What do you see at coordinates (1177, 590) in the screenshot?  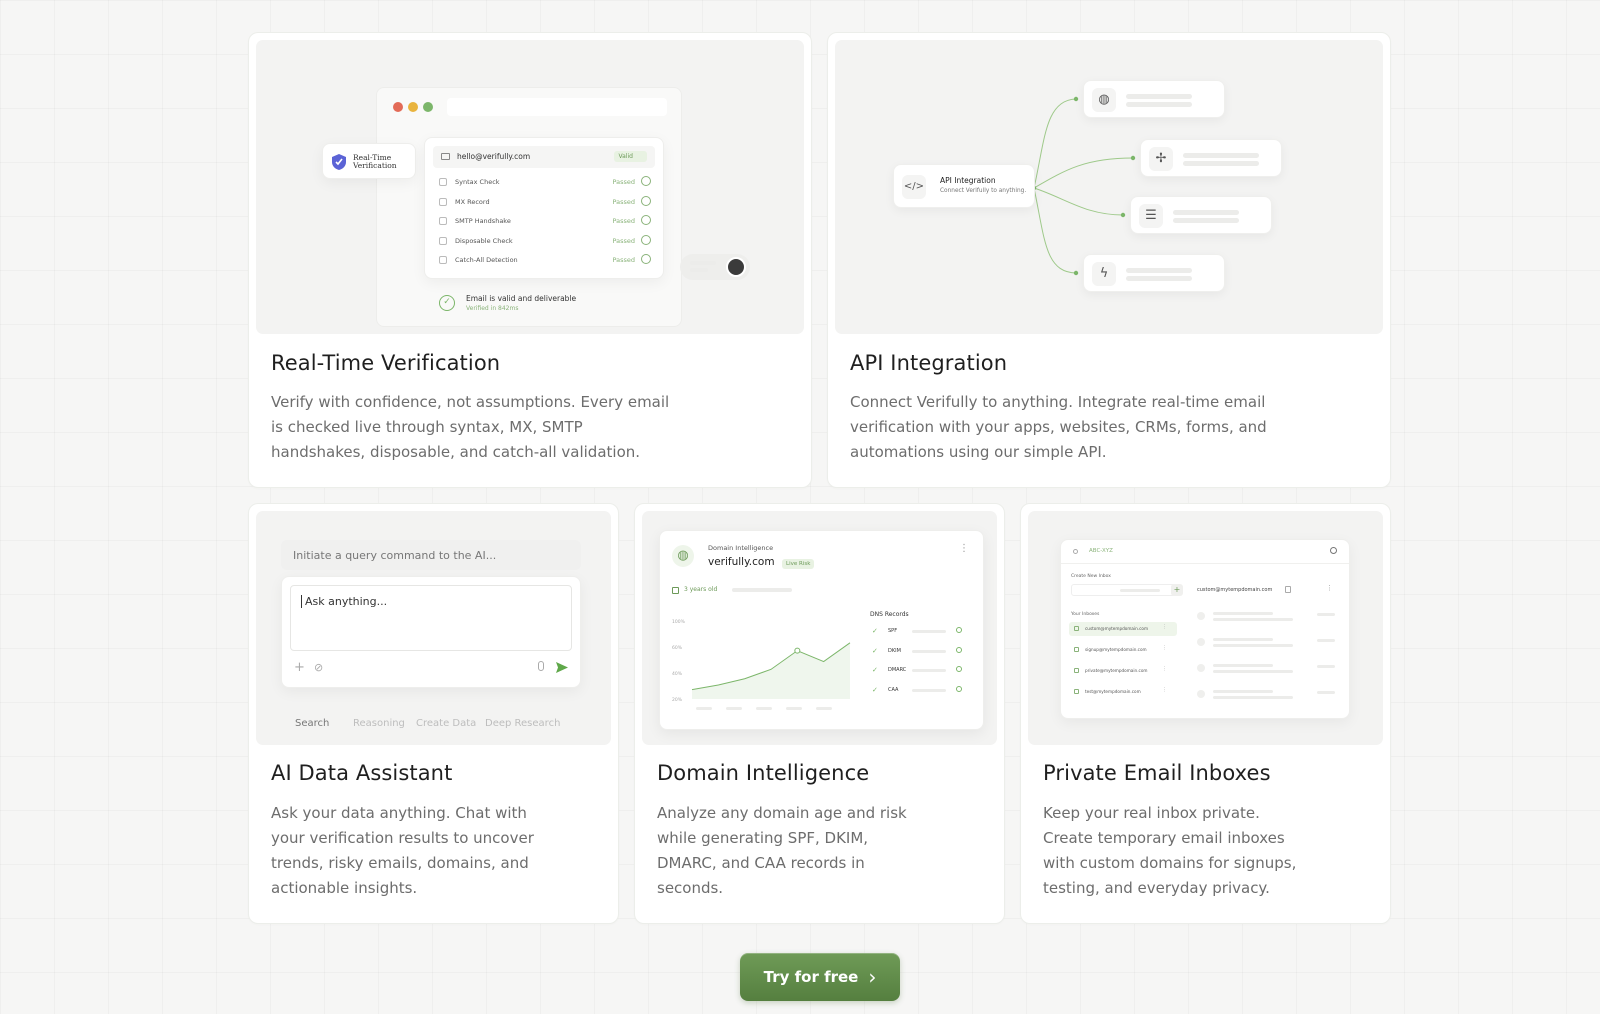 I see `add-inbox-icon: +` at bounding box center [1177, 590].